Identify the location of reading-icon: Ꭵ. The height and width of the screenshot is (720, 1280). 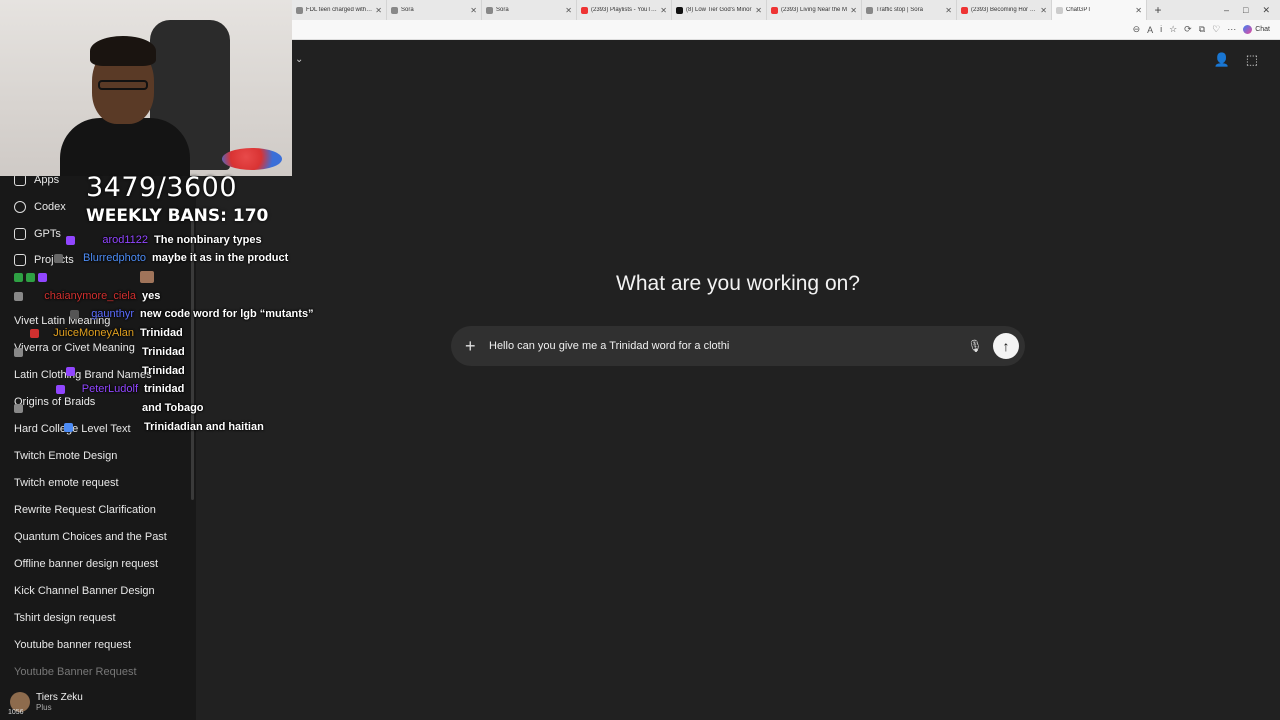
(1161, 29).